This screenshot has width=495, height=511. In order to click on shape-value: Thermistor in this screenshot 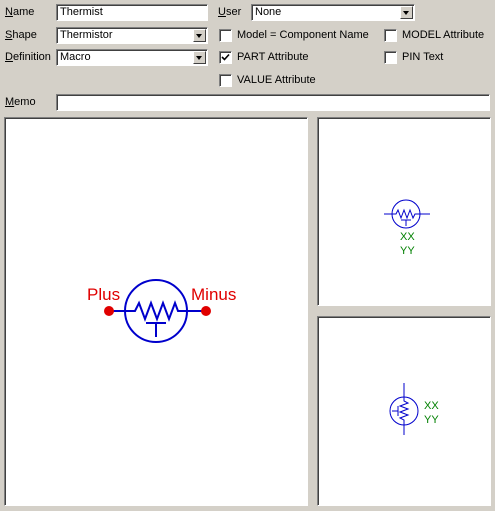, I will do `click(86, 35)`.